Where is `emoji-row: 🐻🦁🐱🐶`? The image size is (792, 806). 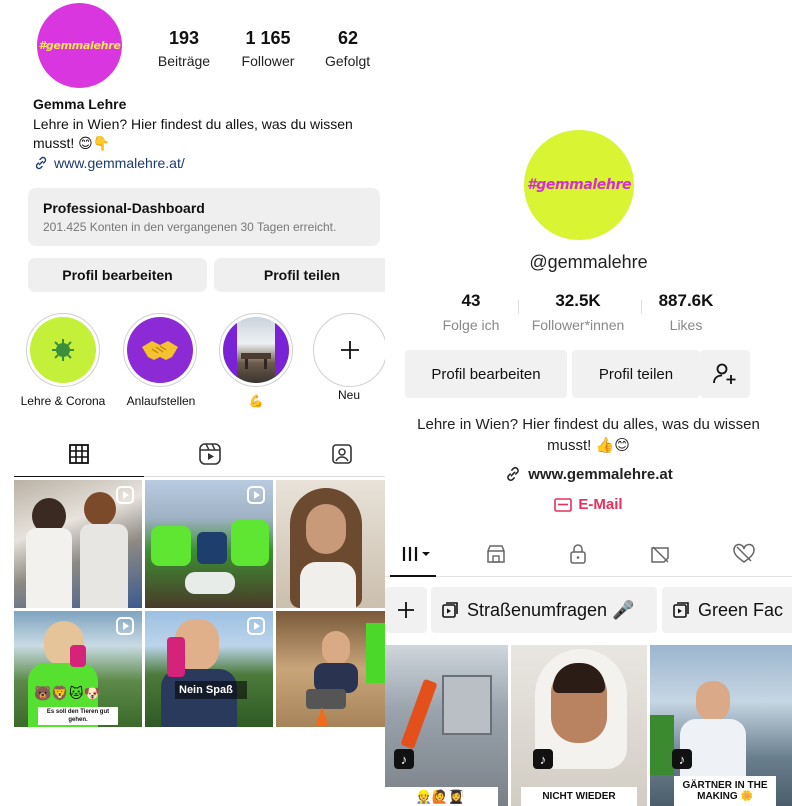 emoji-row: 🐻🦁🐱🐶 is located at coordinates (67, 693).